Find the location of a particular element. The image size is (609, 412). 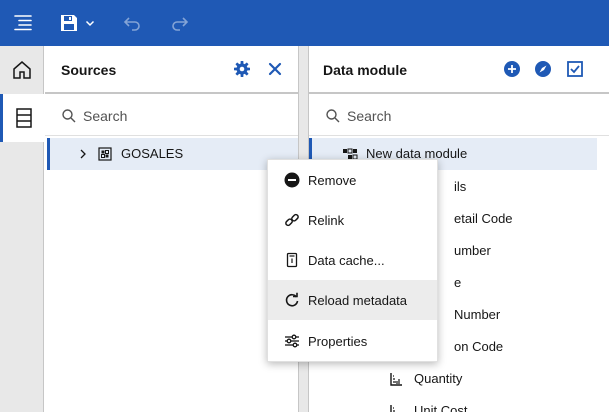

add-circle-icon is located at coordinates (512, 69).